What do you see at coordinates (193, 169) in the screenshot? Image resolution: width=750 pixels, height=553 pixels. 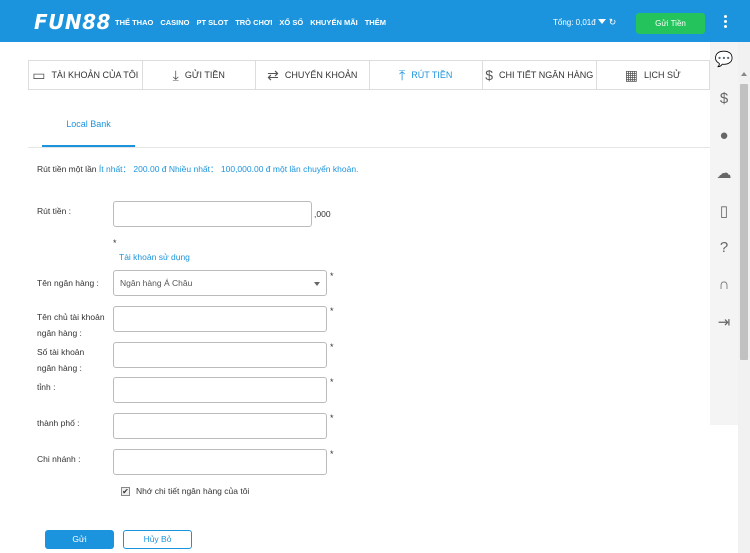 I see `notice-max-label: Nhiều nhất：` at bounding box center [193, 169].